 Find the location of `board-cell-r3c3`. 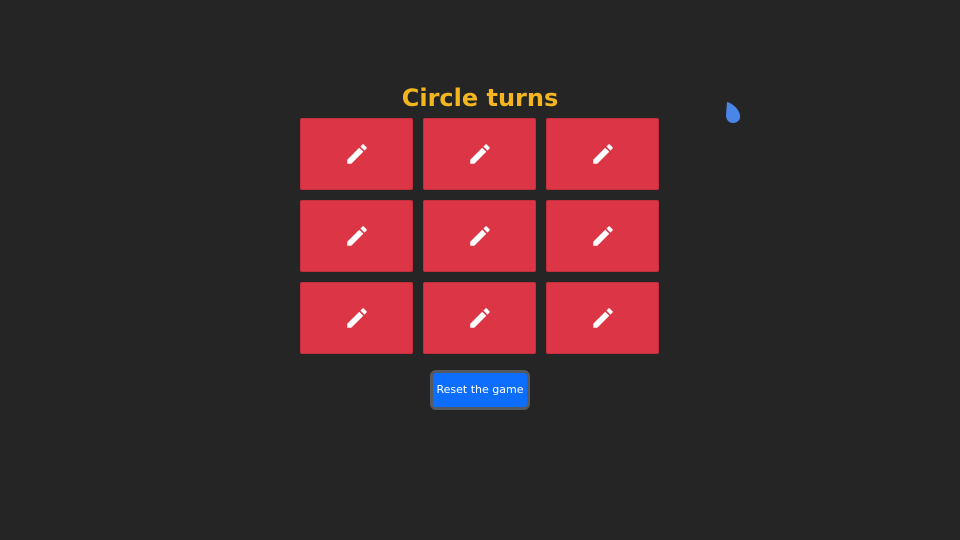

board-cell-r3c3 is located at coordinates (602, 318).